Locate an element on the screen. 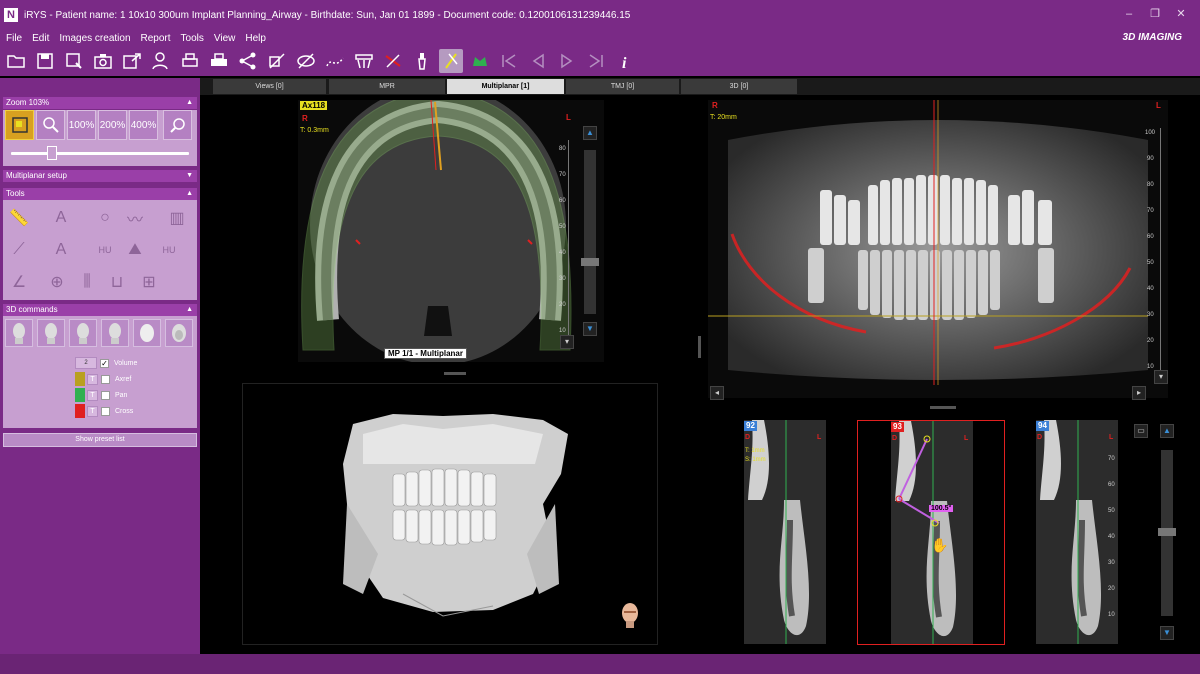 Image resolution: width=1200 pixels, height=674 pixels. hu-area-tool-icon: HU is located at coordinates (169, 250).